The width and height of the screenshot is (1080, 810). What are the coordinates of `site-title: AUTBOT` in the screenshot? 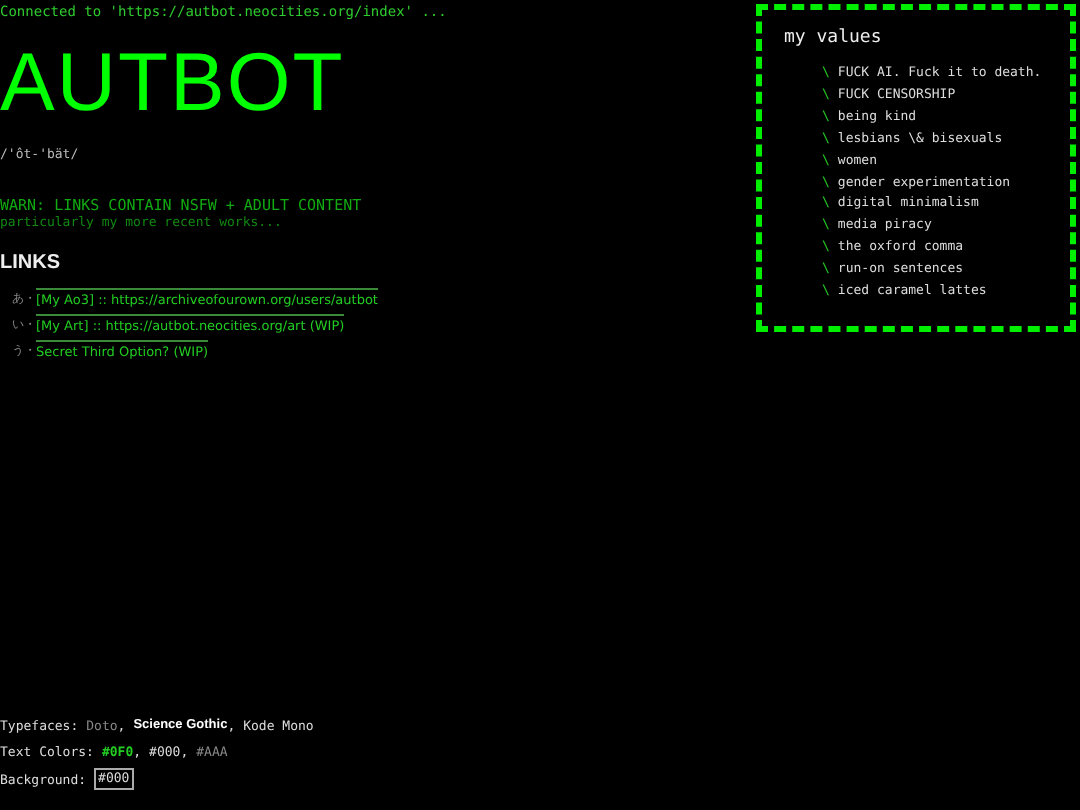 It's located at (173, 82).